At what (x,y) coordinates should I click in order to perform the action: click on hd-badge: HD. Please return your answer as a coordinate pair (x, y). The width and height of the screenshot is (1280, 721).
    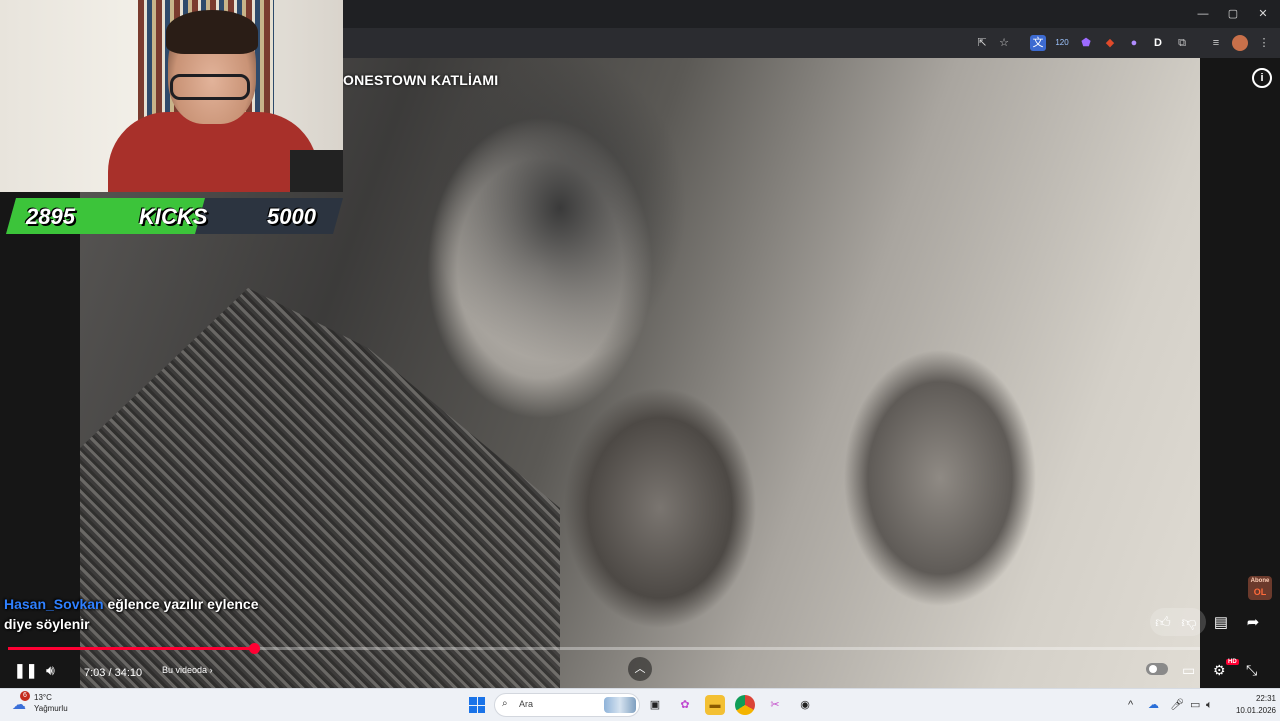
    Looking at the image, I should click on (1232, 662).